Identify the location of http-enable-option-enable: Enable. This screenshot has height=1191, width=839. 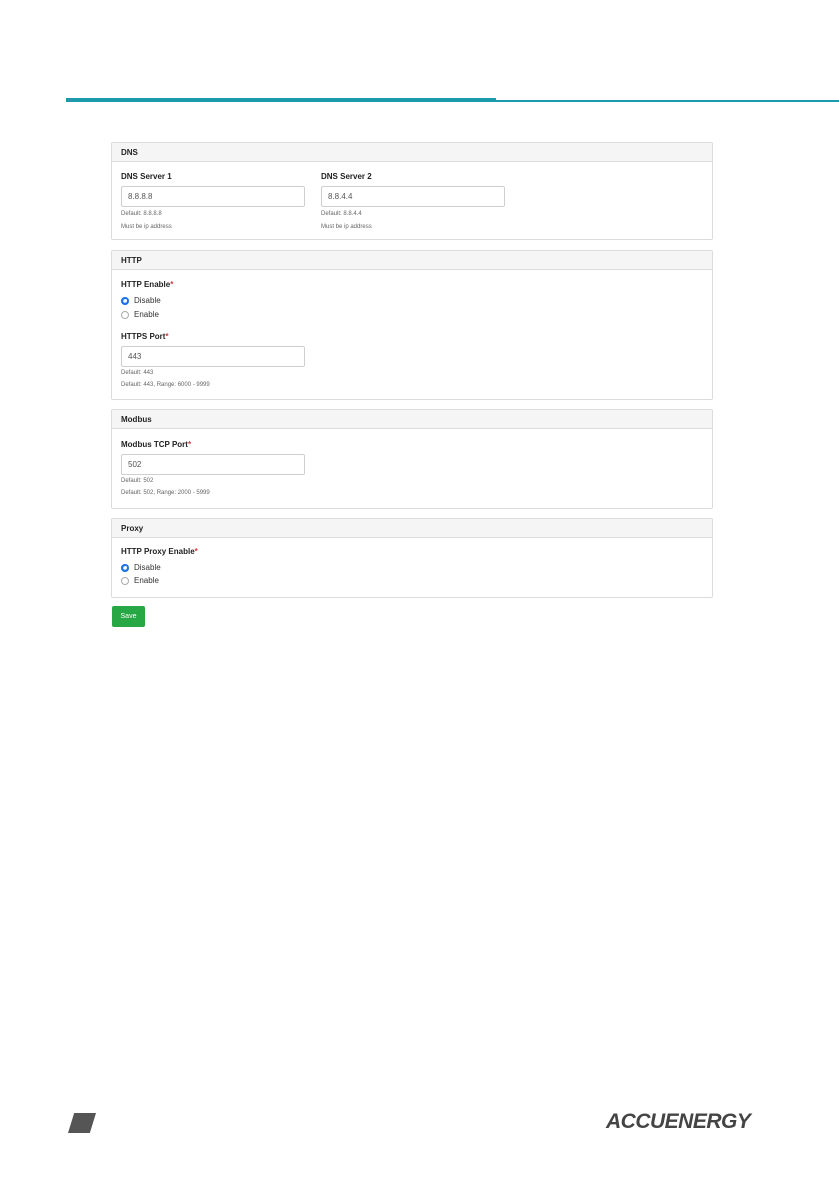
(140, 314).